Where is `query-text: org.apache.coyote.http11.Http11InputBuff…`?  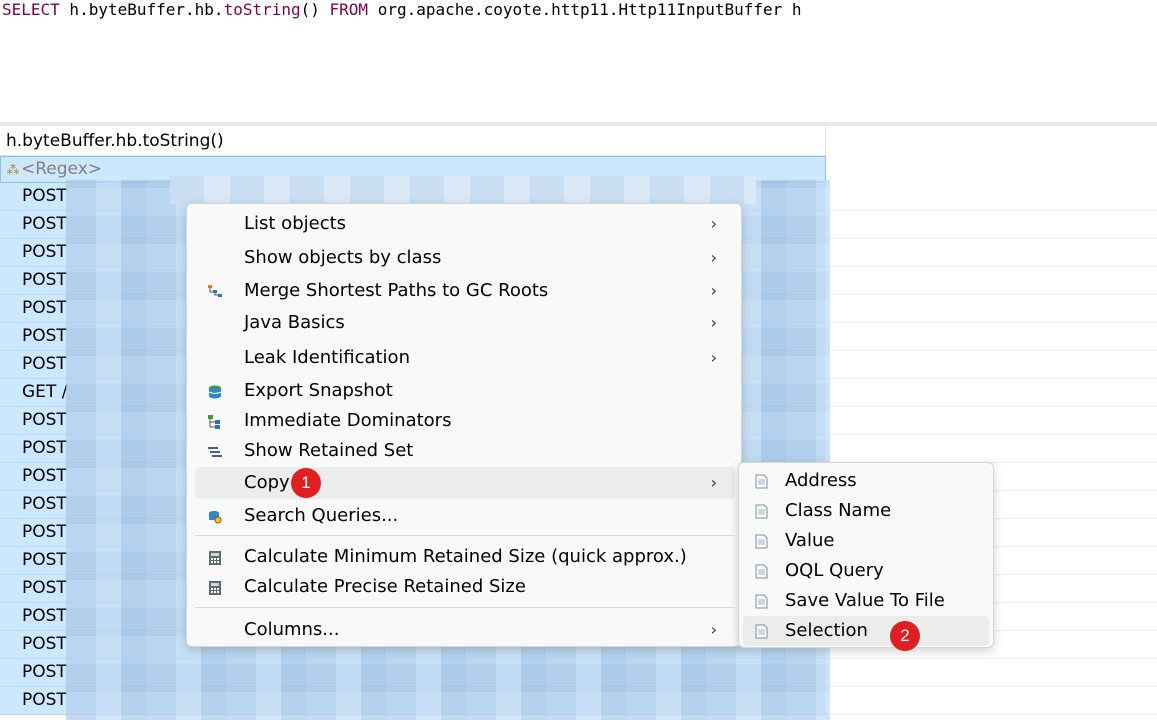
query-text: org.apache.coyote.http11.Http11InputBuff… is located at coordinates (585, 9).